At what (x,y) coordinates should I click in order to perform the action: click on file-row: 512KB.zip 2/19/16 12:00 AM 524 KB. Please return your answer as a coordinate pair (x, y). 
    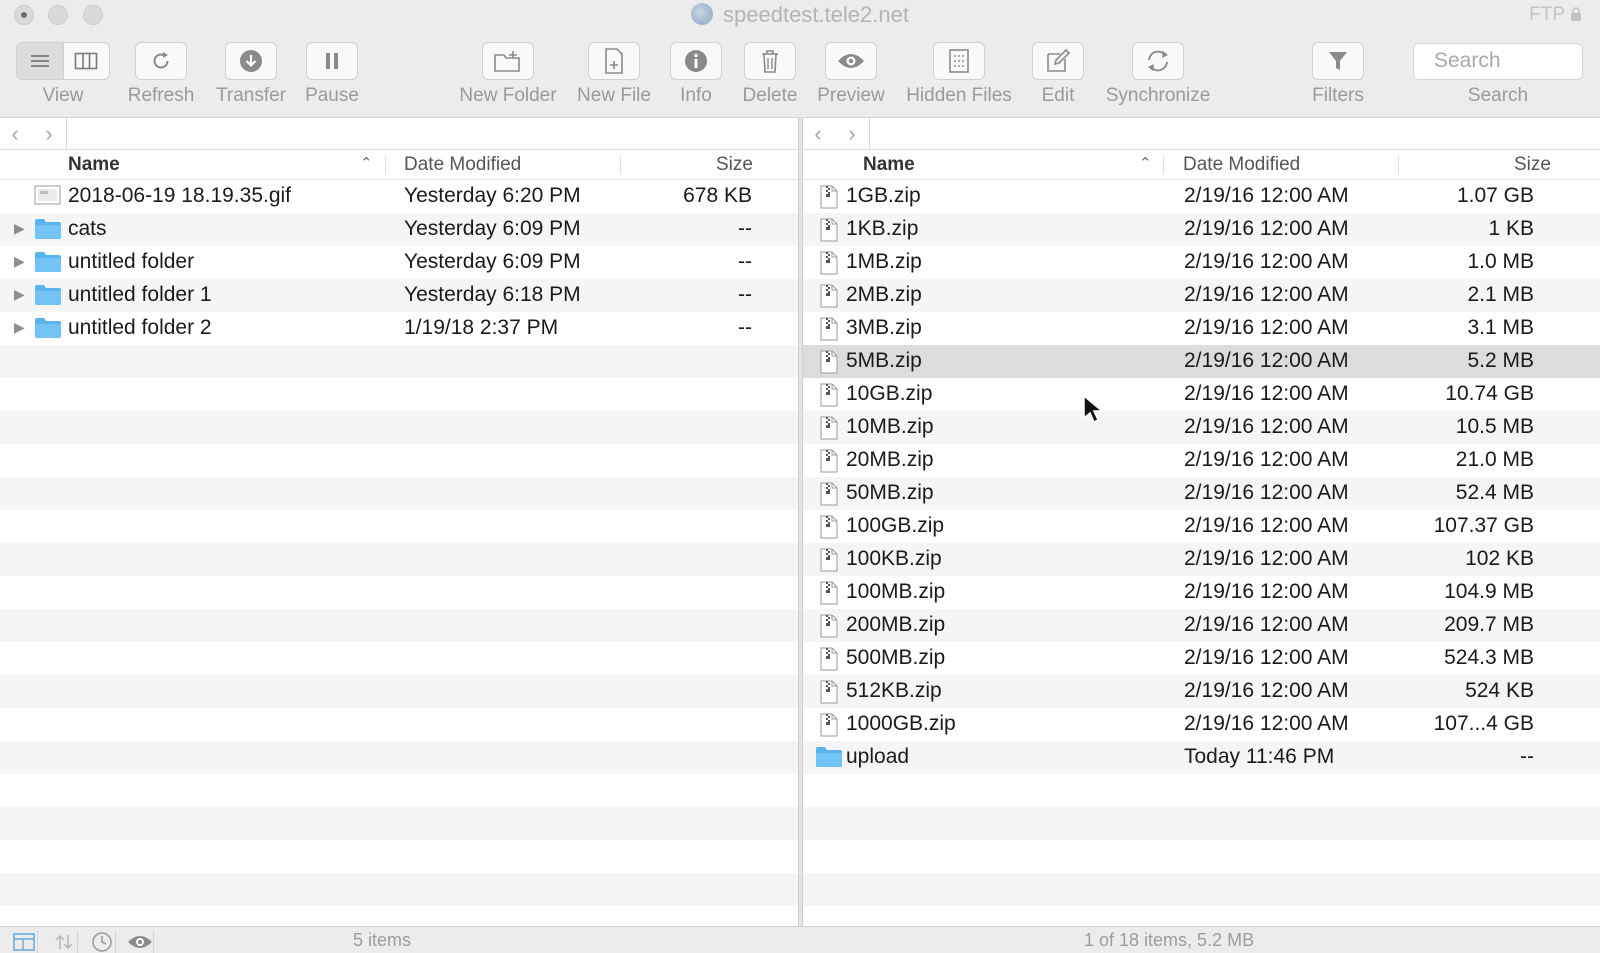
    Looking at the image, I should click on (1201, 691).